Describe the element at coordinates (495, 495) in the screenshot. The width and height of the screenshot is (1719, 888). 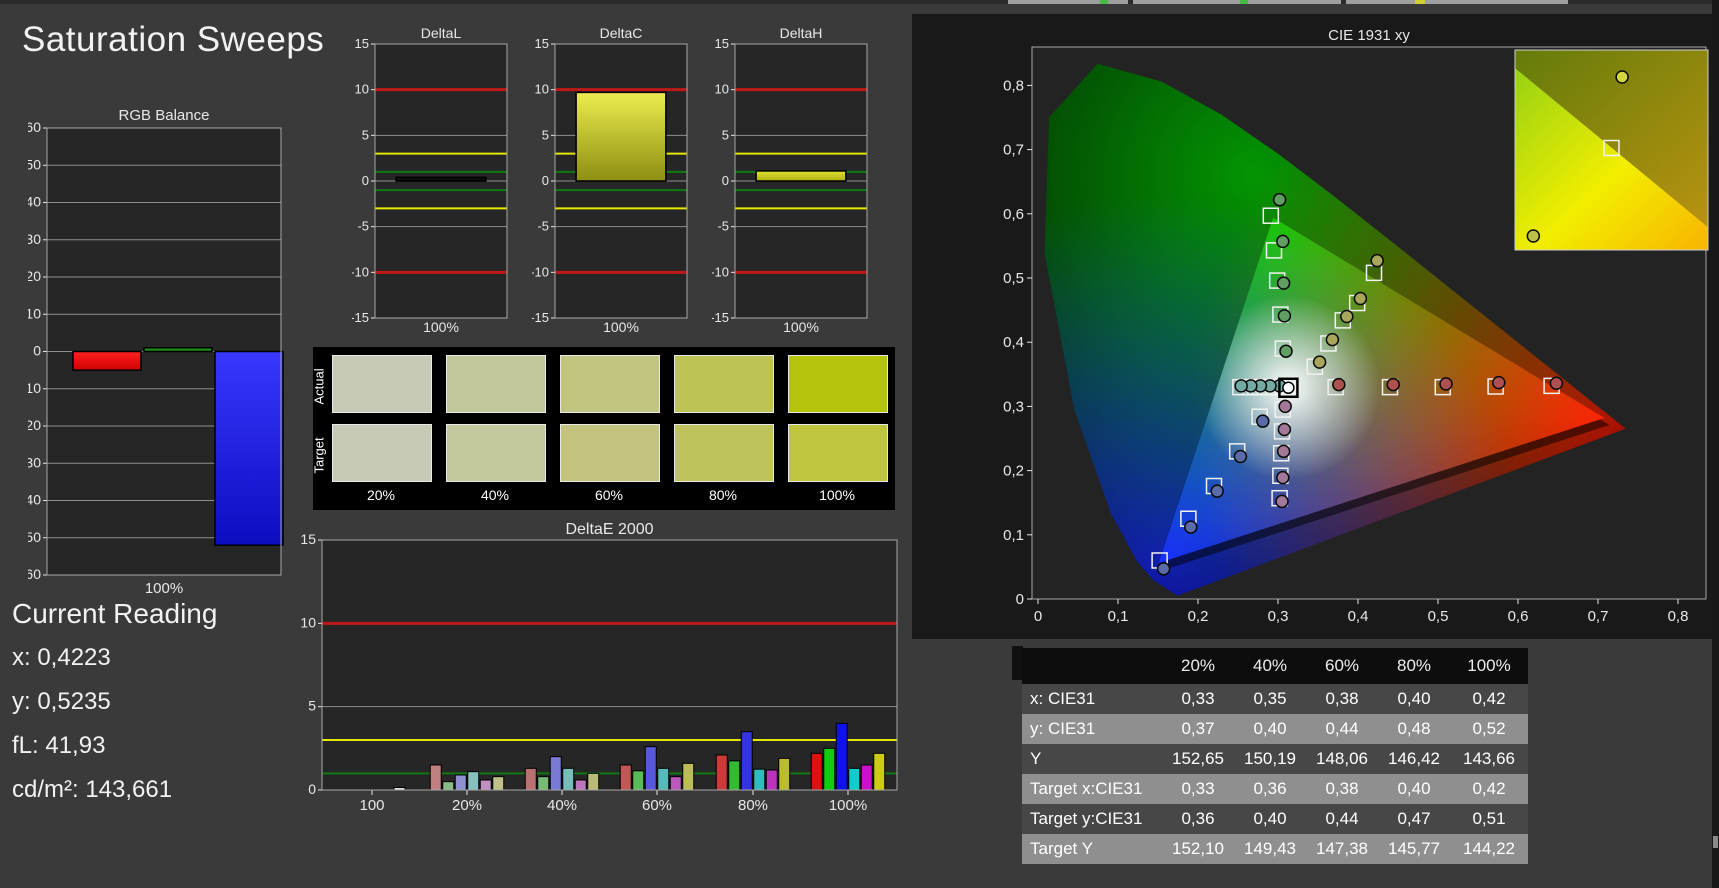
I see `swatch-col-label: 40%` at that location.